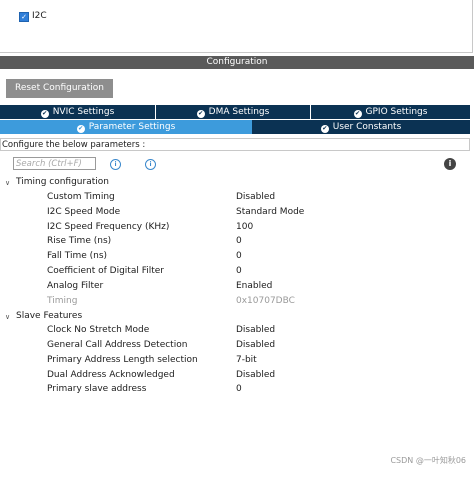 The image size is (474, 478). Describe the element at coordinates (62, 182) in the screenshot. I see `group-timing-configuration: Timing configuration` at that location.